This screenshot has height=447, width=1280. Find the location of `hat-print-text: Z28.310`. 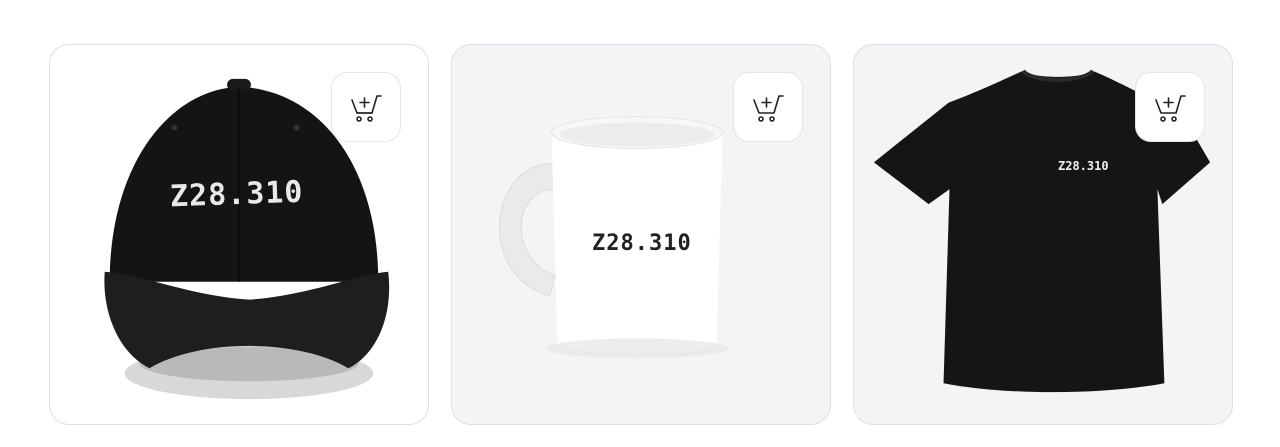

hat-print-text: Z28.310 is located at coordinates (237, 194).